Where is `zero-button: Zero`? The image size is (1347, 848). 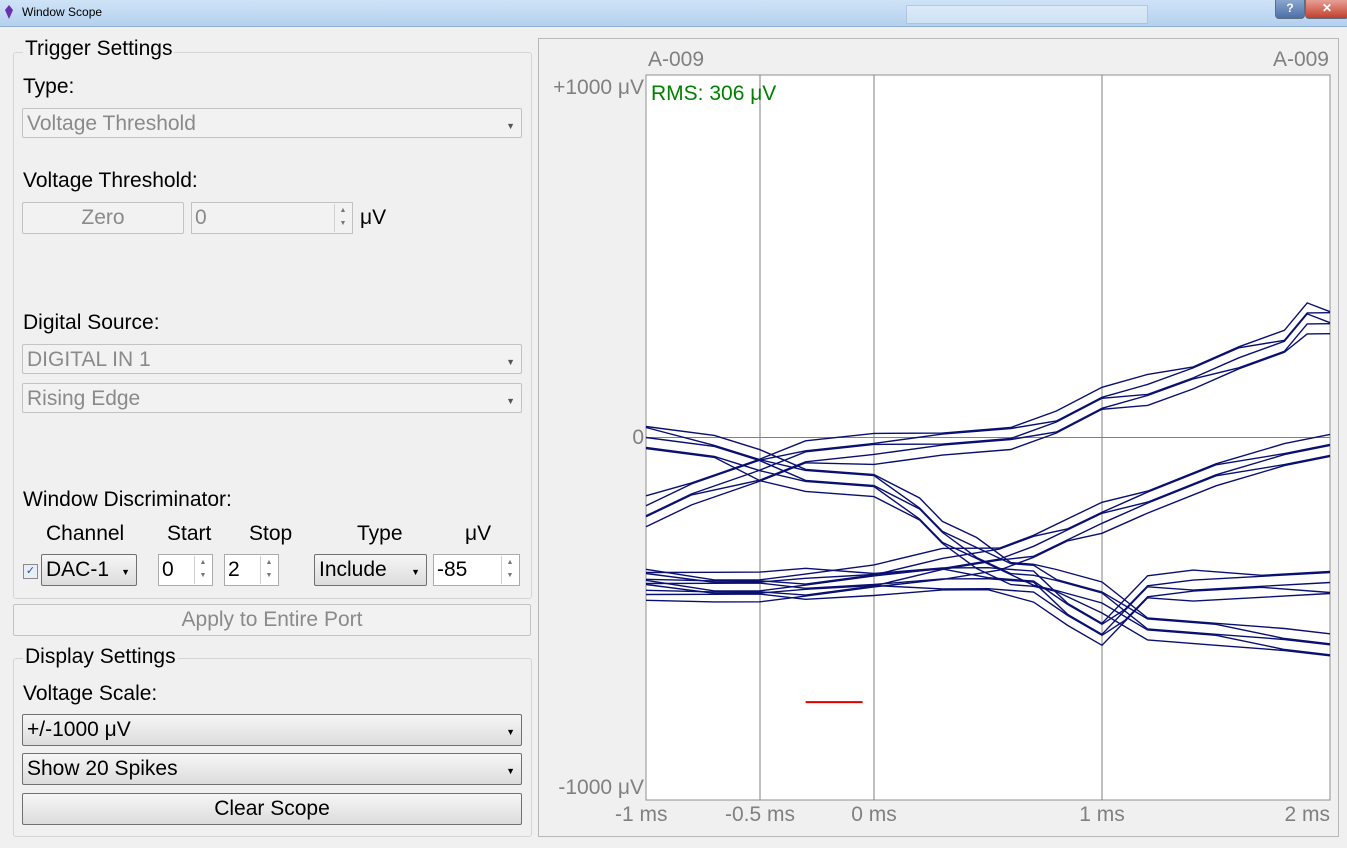 zero-button: Zero is located at coordinates (103, 218).